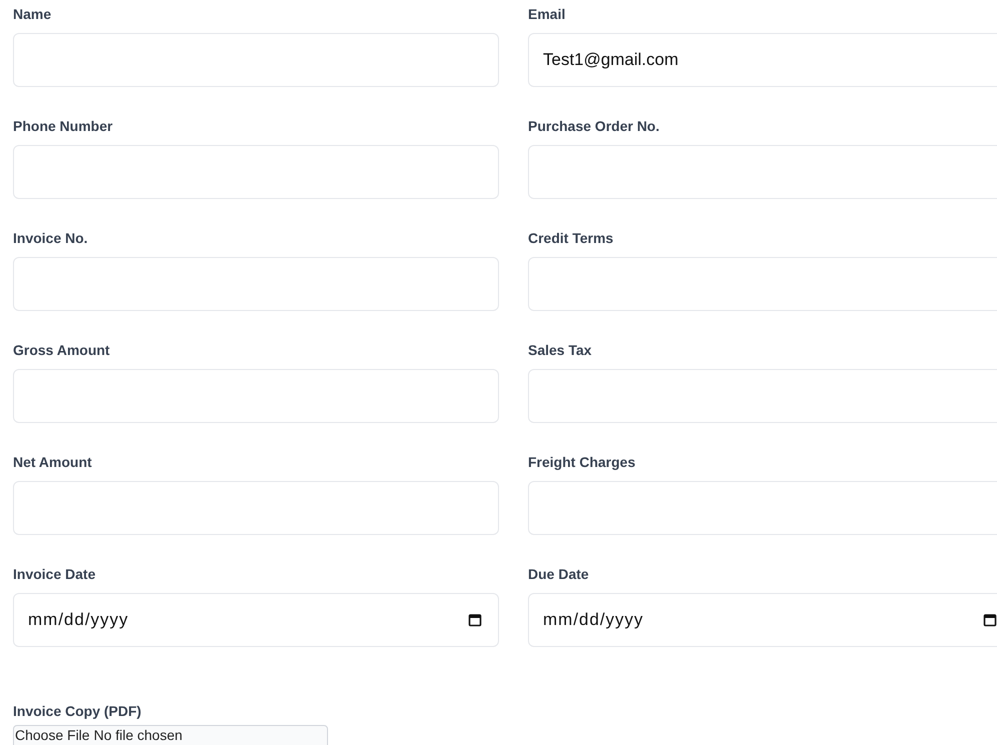 The height and width of the screenshot is (745, 997). I want to click on field-label: Gross Amount, so click(62, 350).